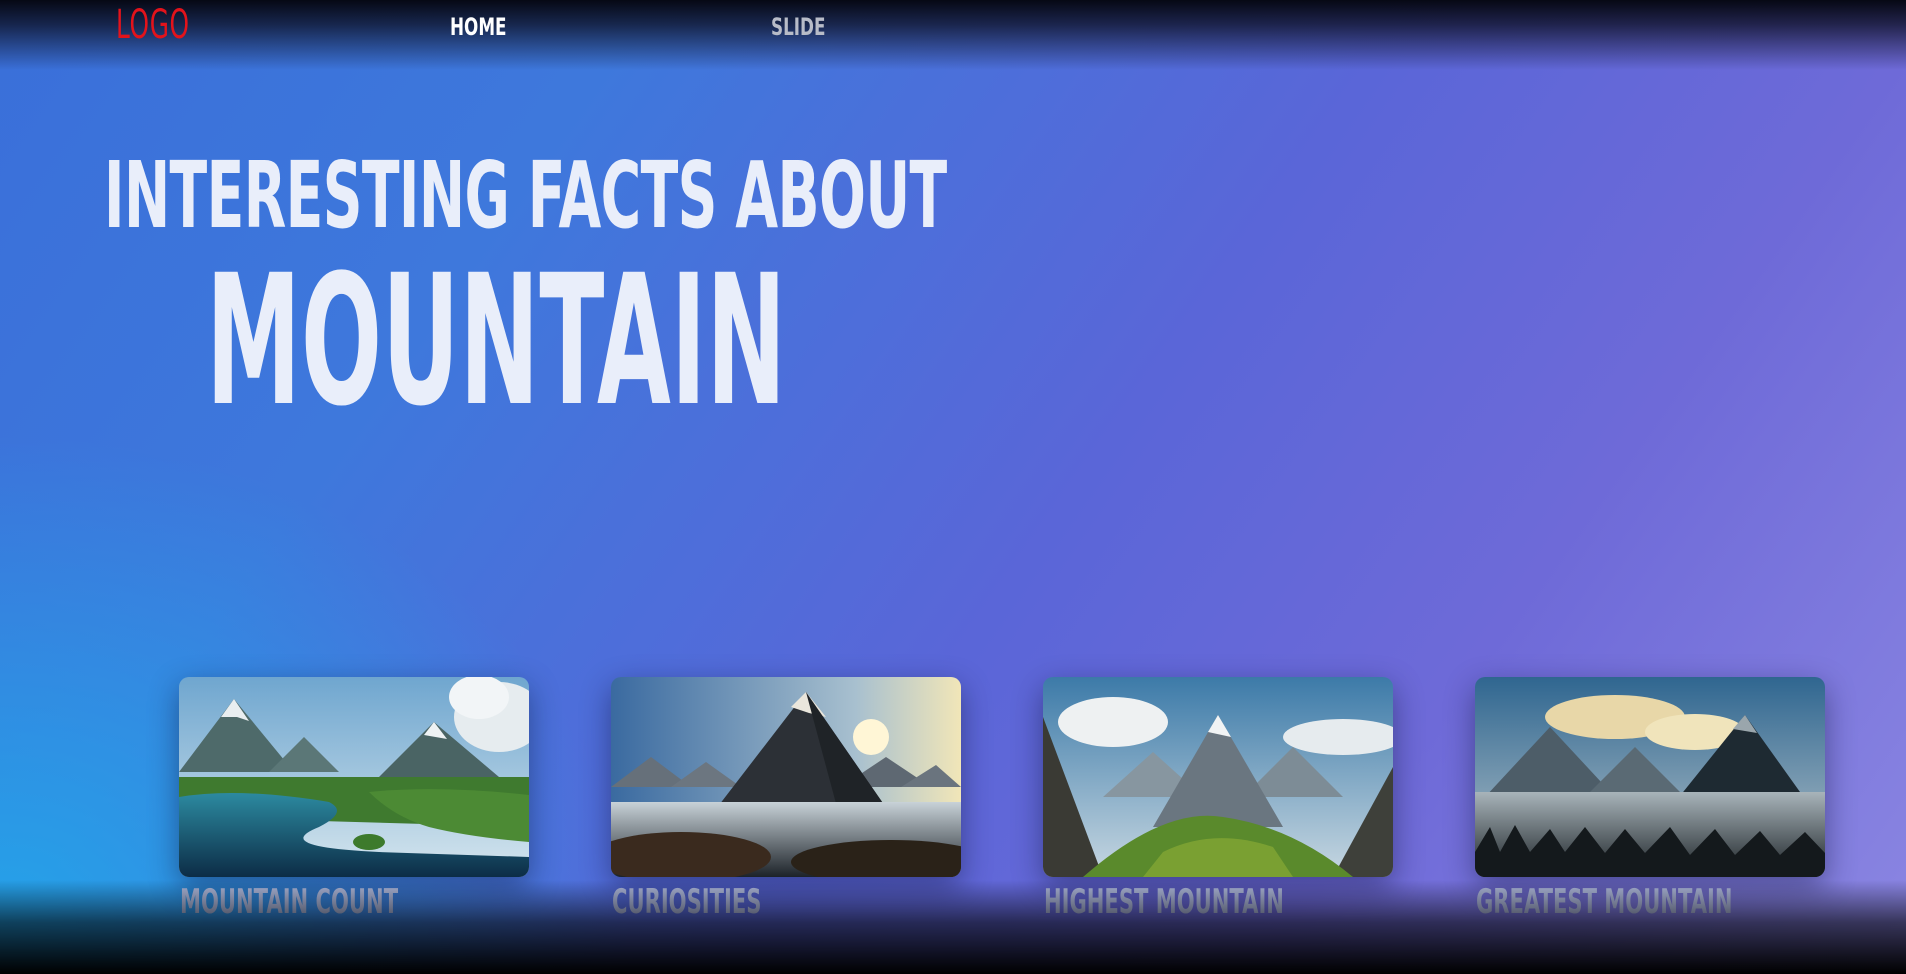 The image size is (1906, 974). What do you see at coordinates (953, 28) in the screenshot?
I see `navbar: LOGO HOME SLIDE` at bounding box center [953, 28].